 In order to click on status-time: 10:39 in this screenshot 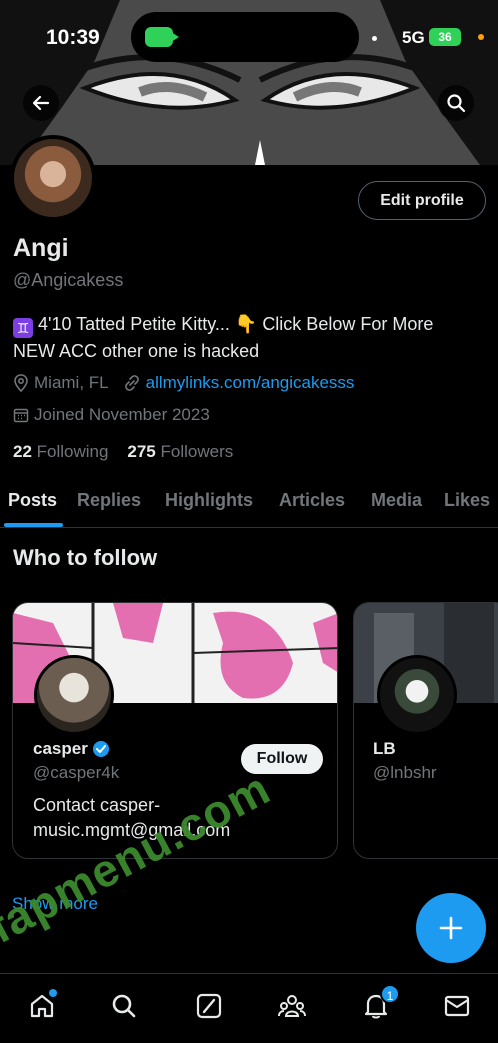, I will do `click(73, 37)`.